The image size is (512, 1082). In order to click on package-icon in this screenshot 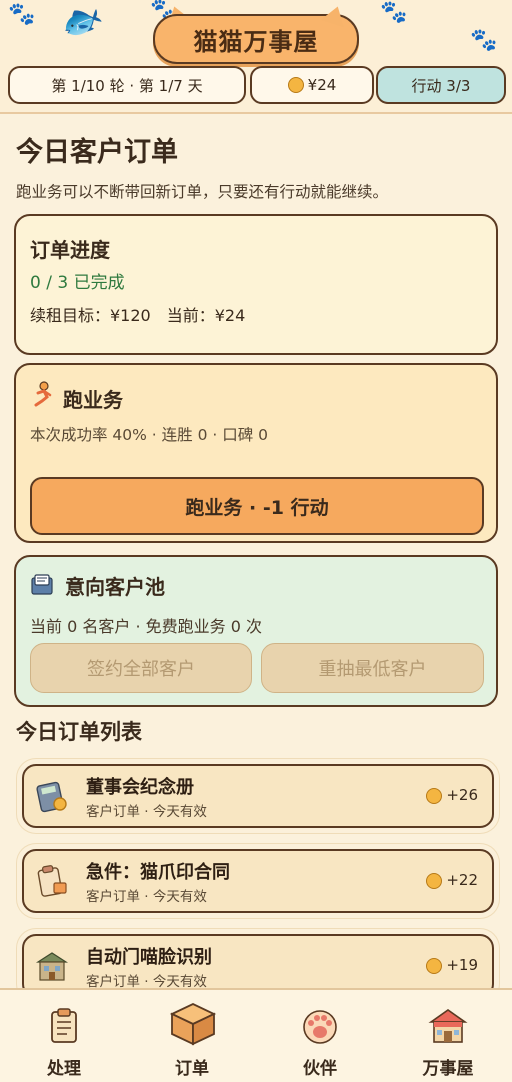, I will do `click(193, 1025)`.